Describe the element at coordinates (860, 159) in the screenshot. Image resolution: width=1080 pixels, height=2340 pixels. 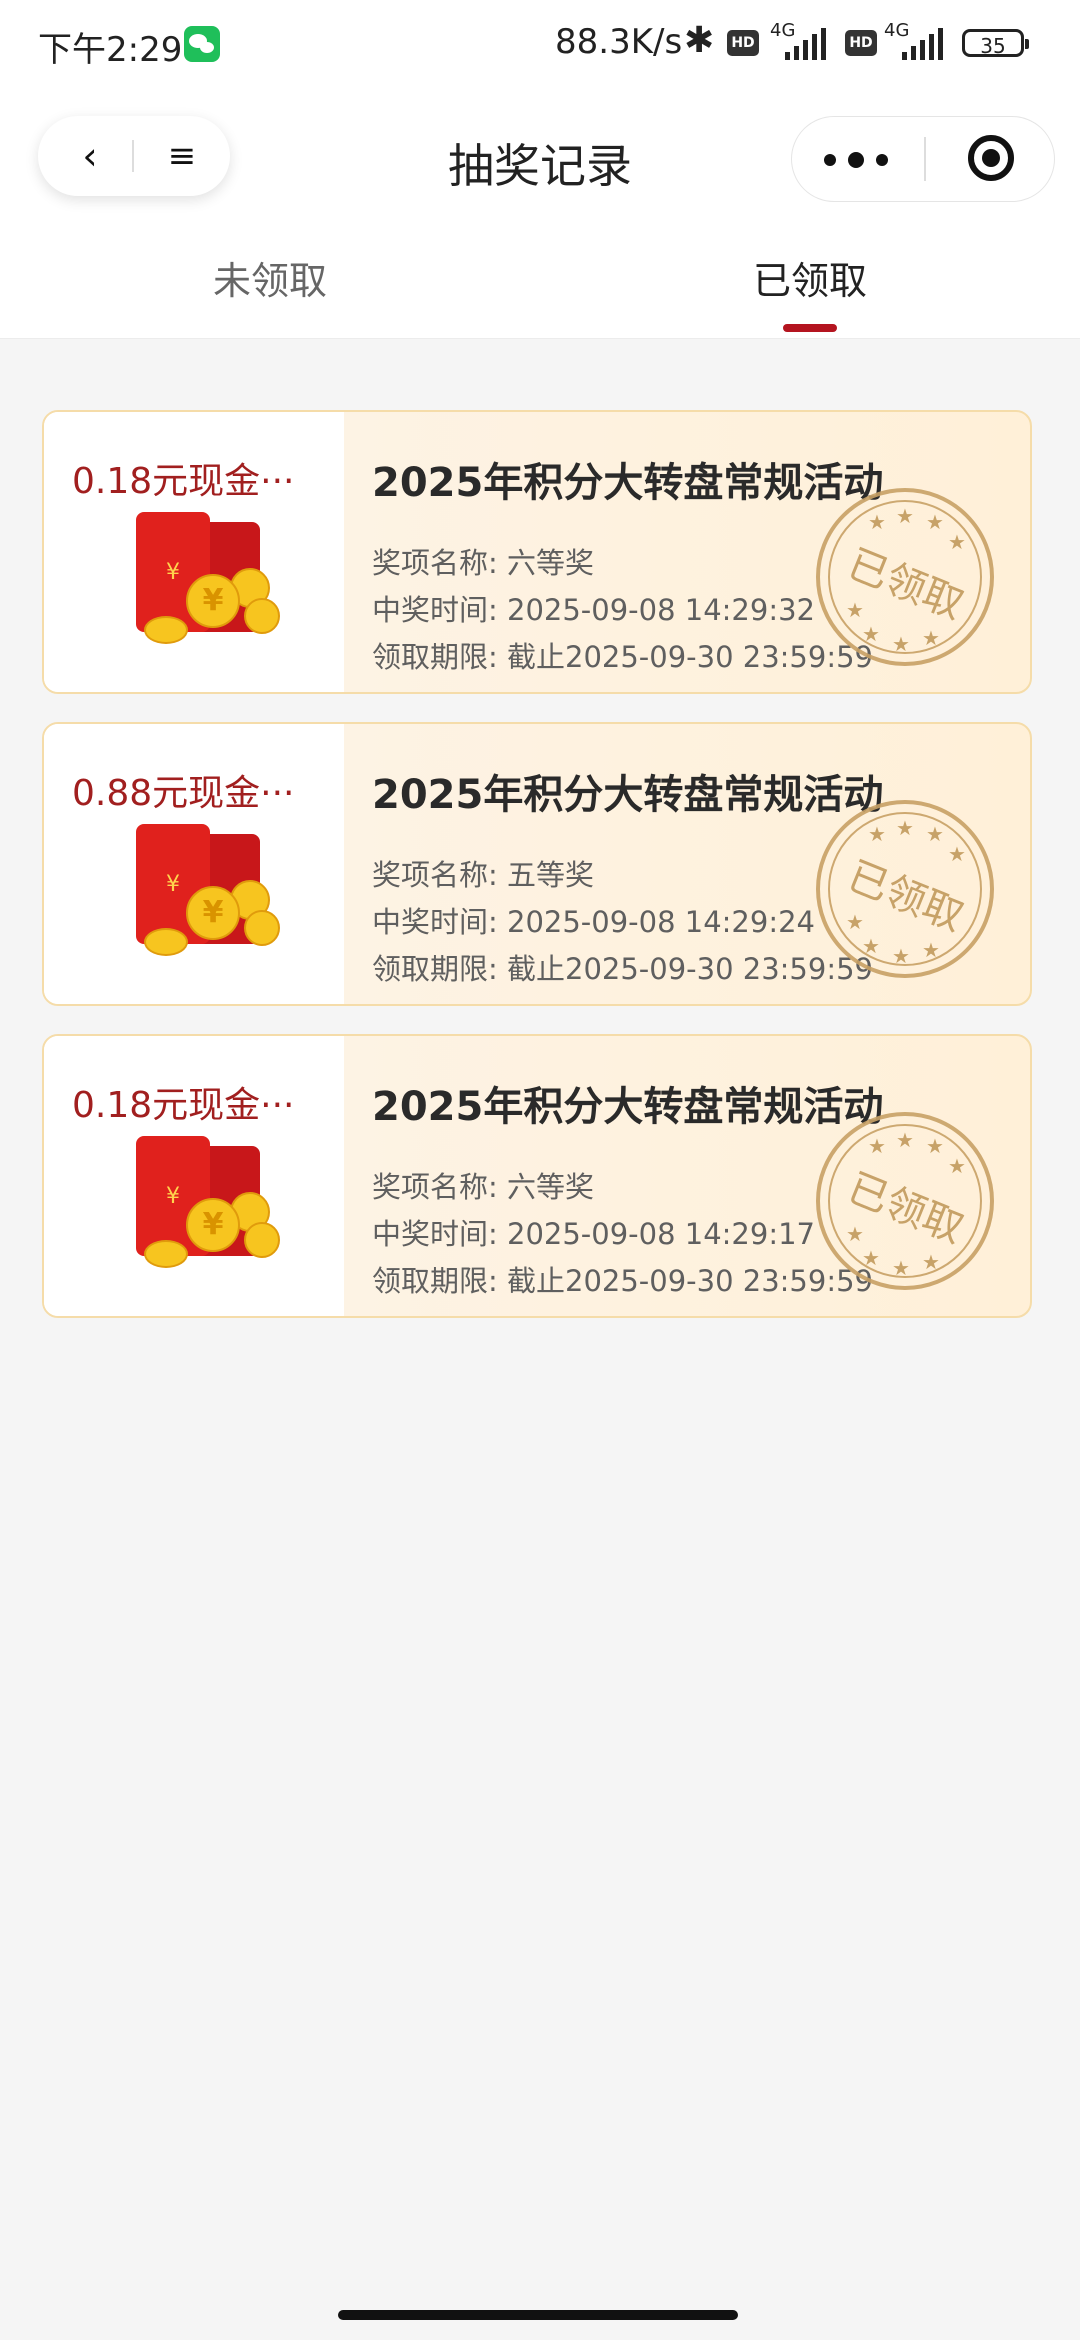
I see `more-icon` at that location.